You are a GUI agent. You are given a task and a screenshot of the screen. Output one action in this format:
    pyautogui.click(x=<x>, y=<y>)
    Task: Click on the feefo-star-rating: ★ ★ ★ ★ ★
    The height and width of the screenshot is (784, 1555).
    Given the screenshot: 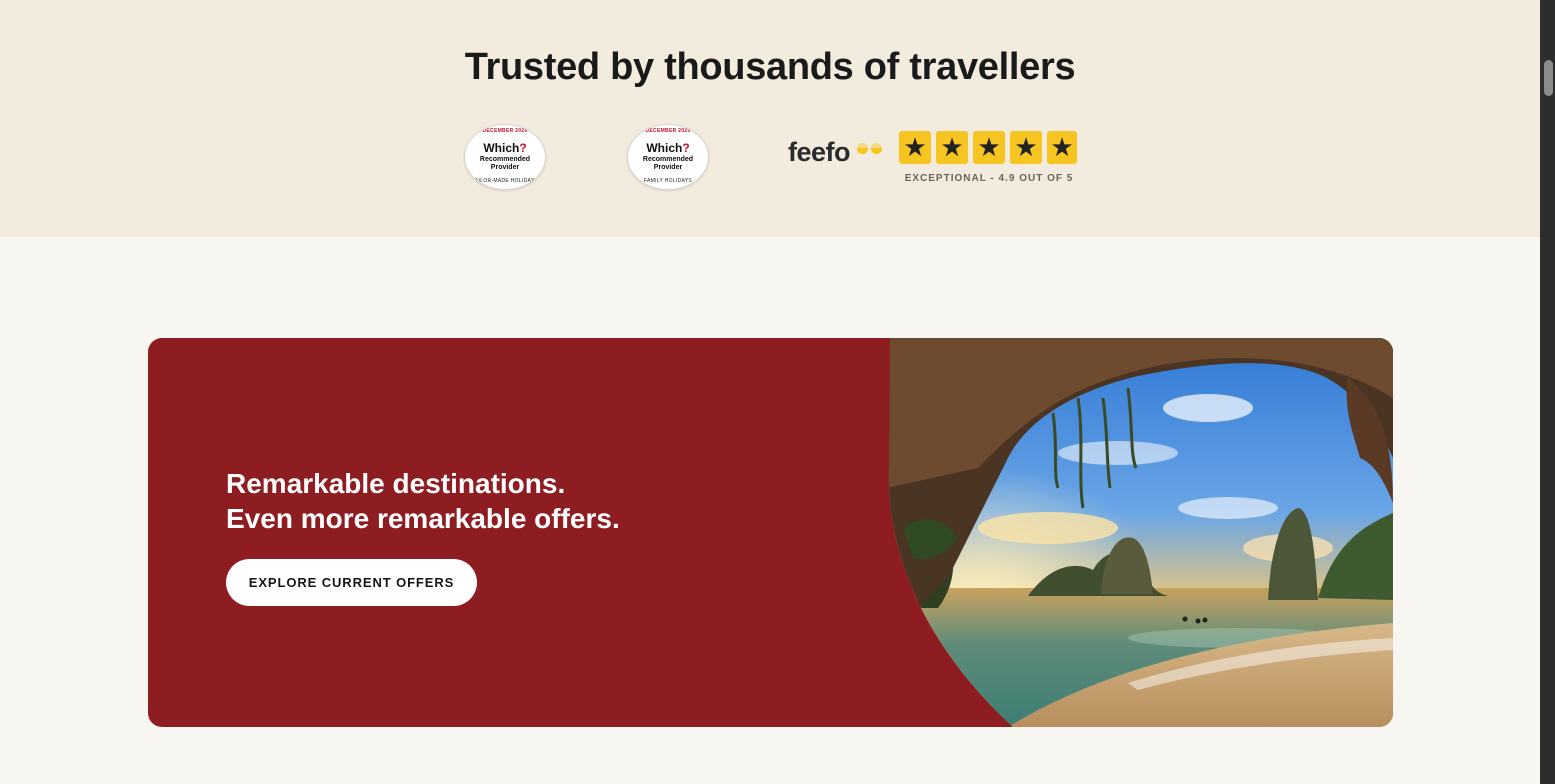 What is the action you would take?
    pyautogui.click(x=988, y=147)
    